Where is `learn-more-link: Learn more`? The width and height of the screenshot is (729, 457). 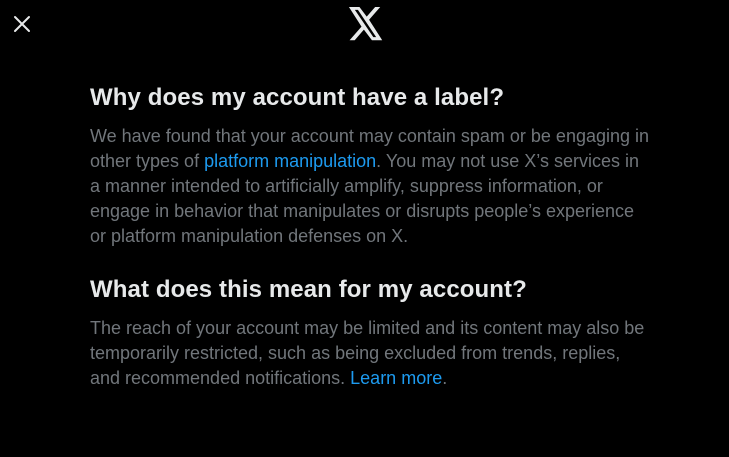
learn-more-link: Learn more is located at coordinates (396, 378).